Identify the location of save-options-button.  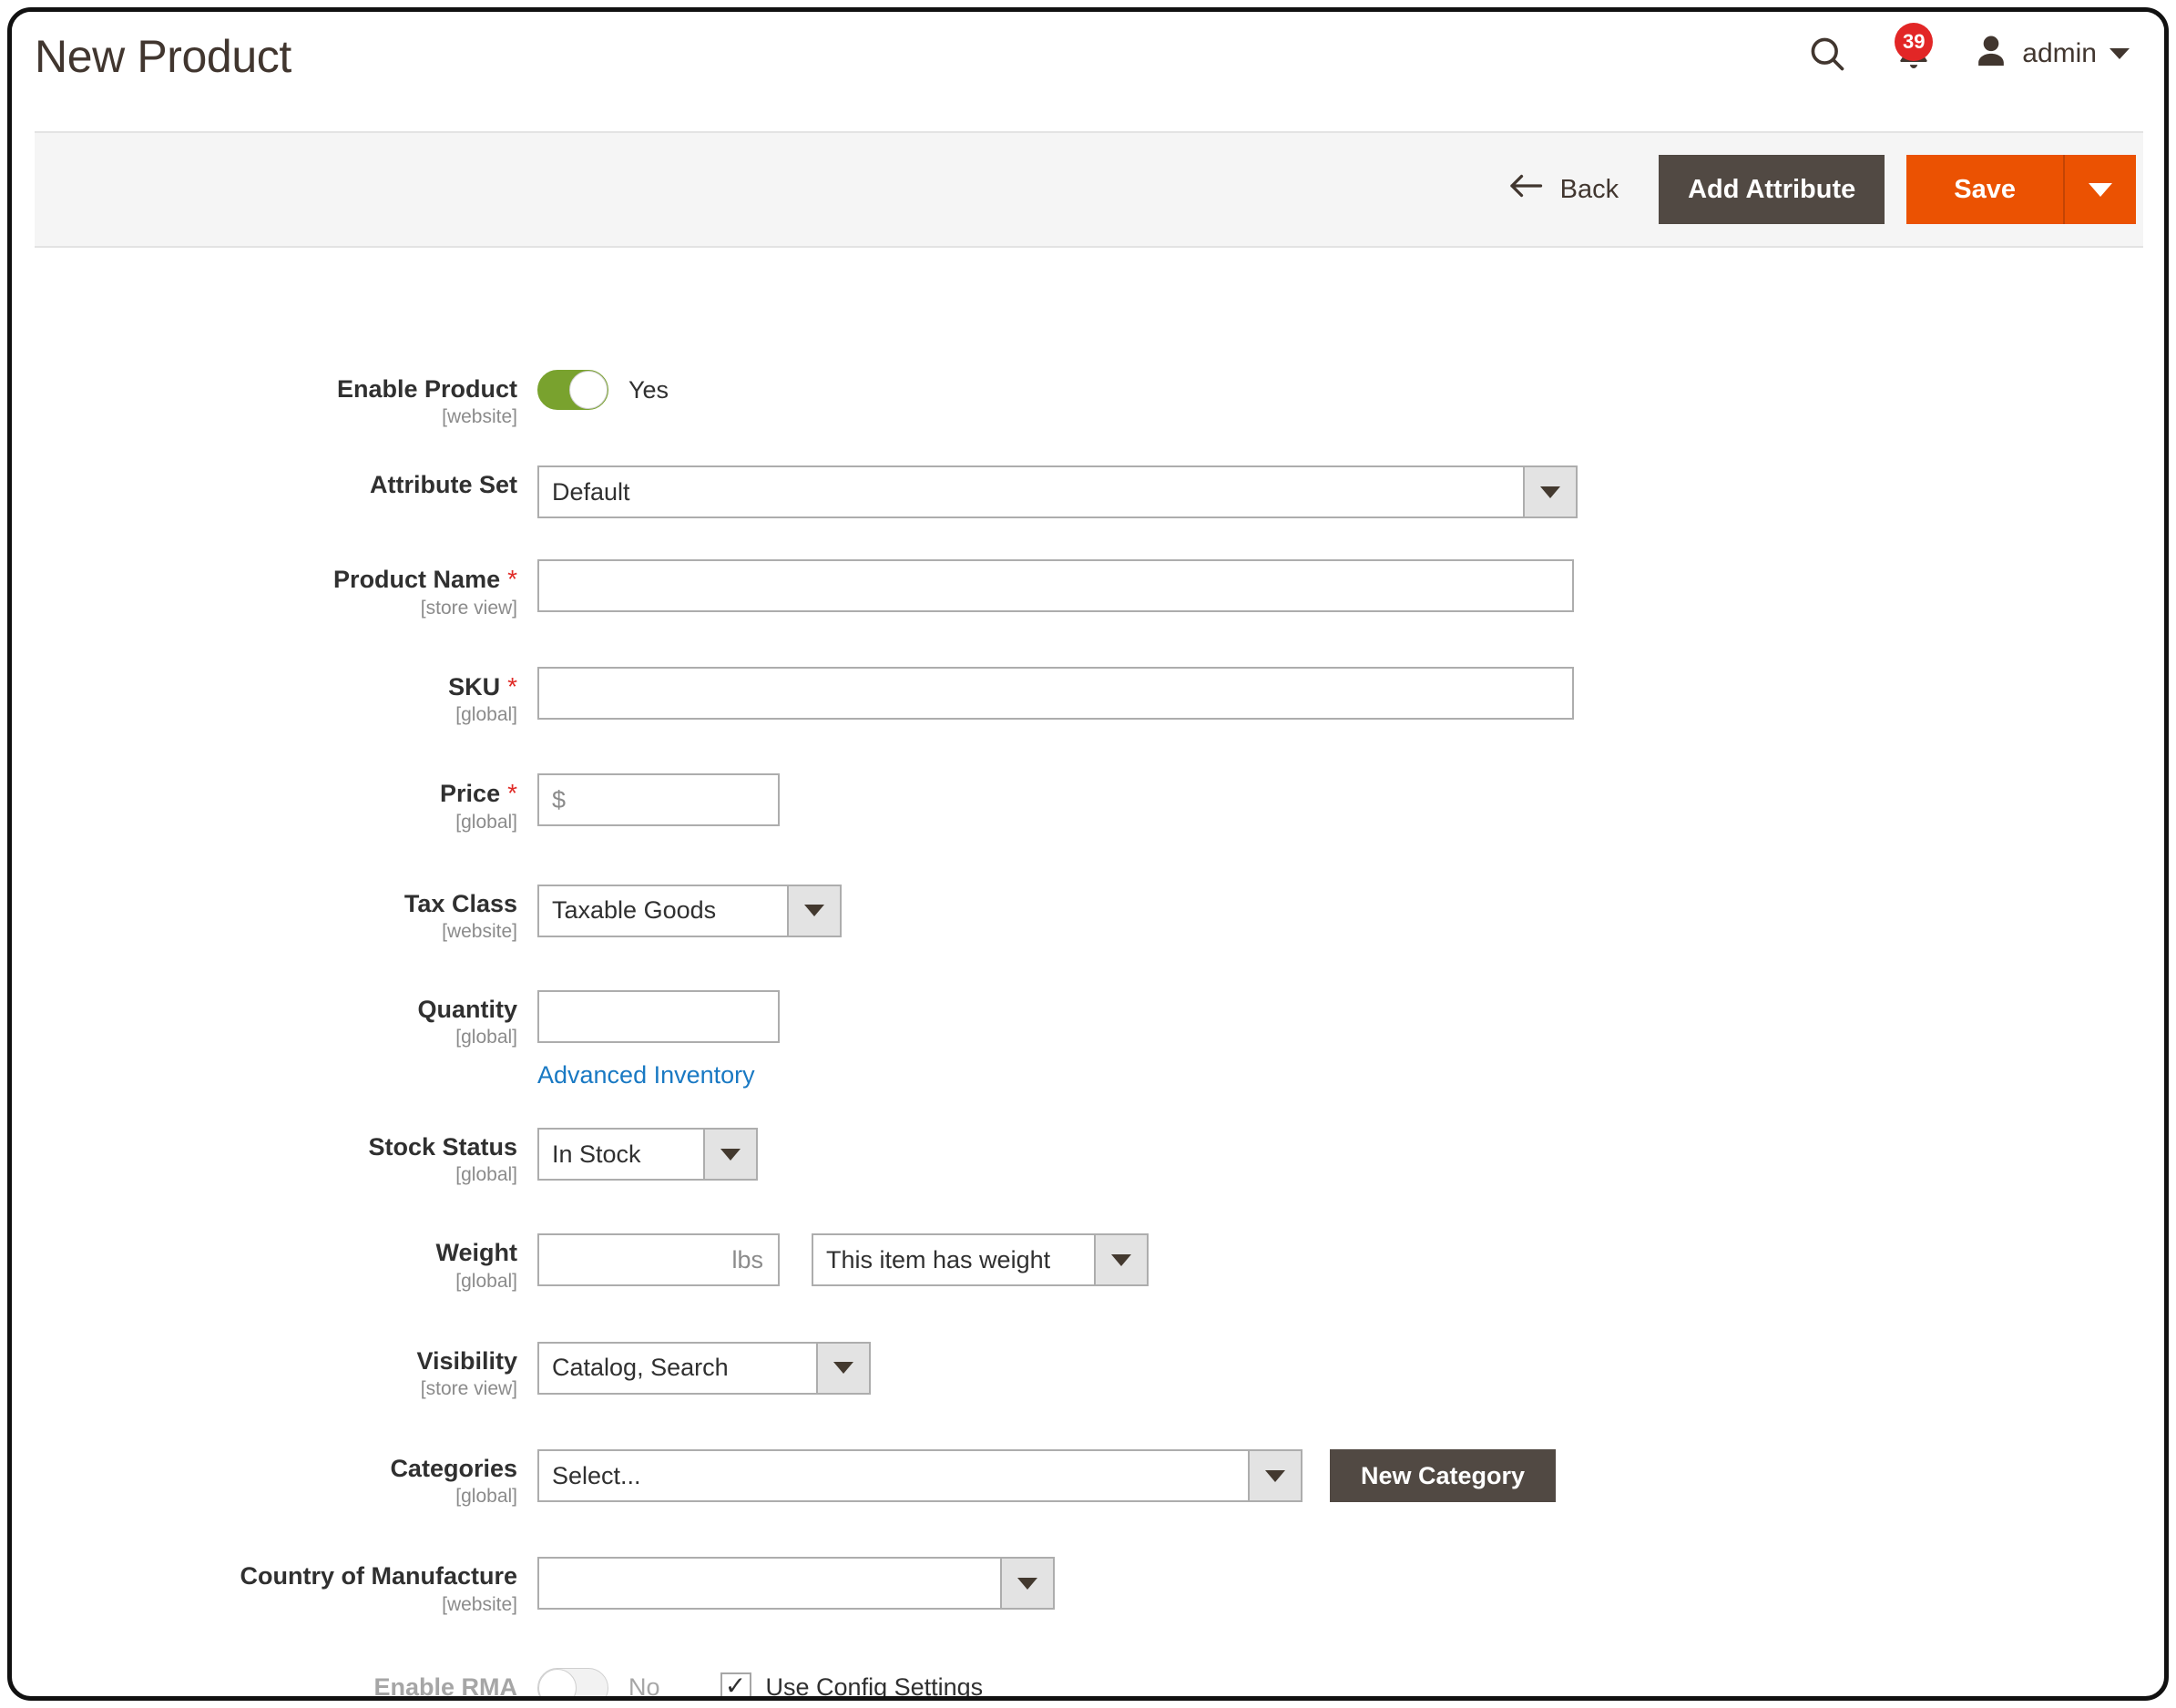
(2100, 190).